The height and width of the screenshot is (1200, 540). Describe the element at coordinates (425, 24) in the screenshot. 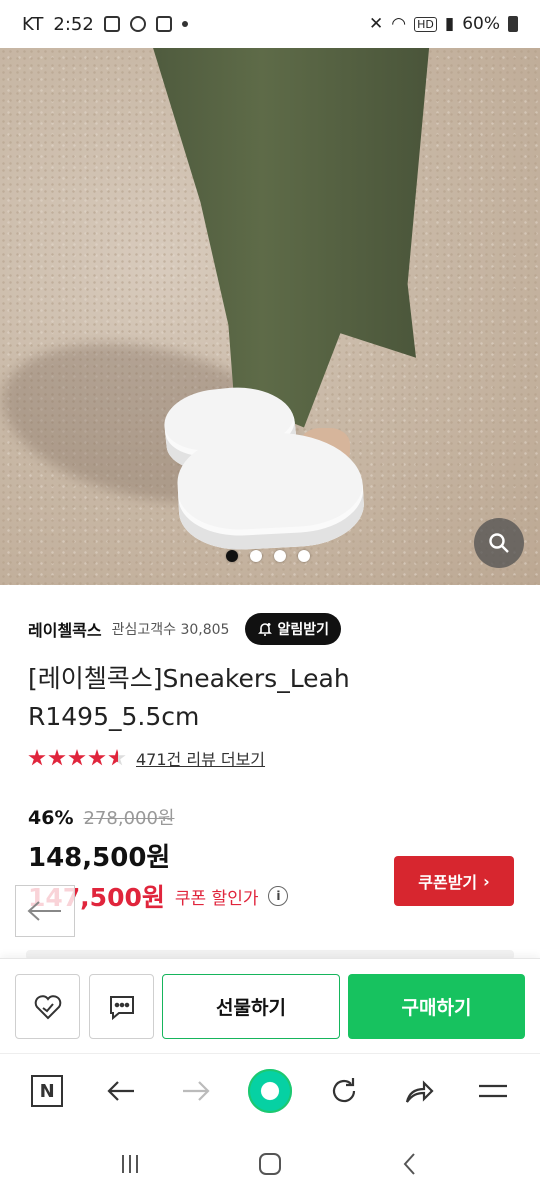

I see `hd-icon: HD` at that location.